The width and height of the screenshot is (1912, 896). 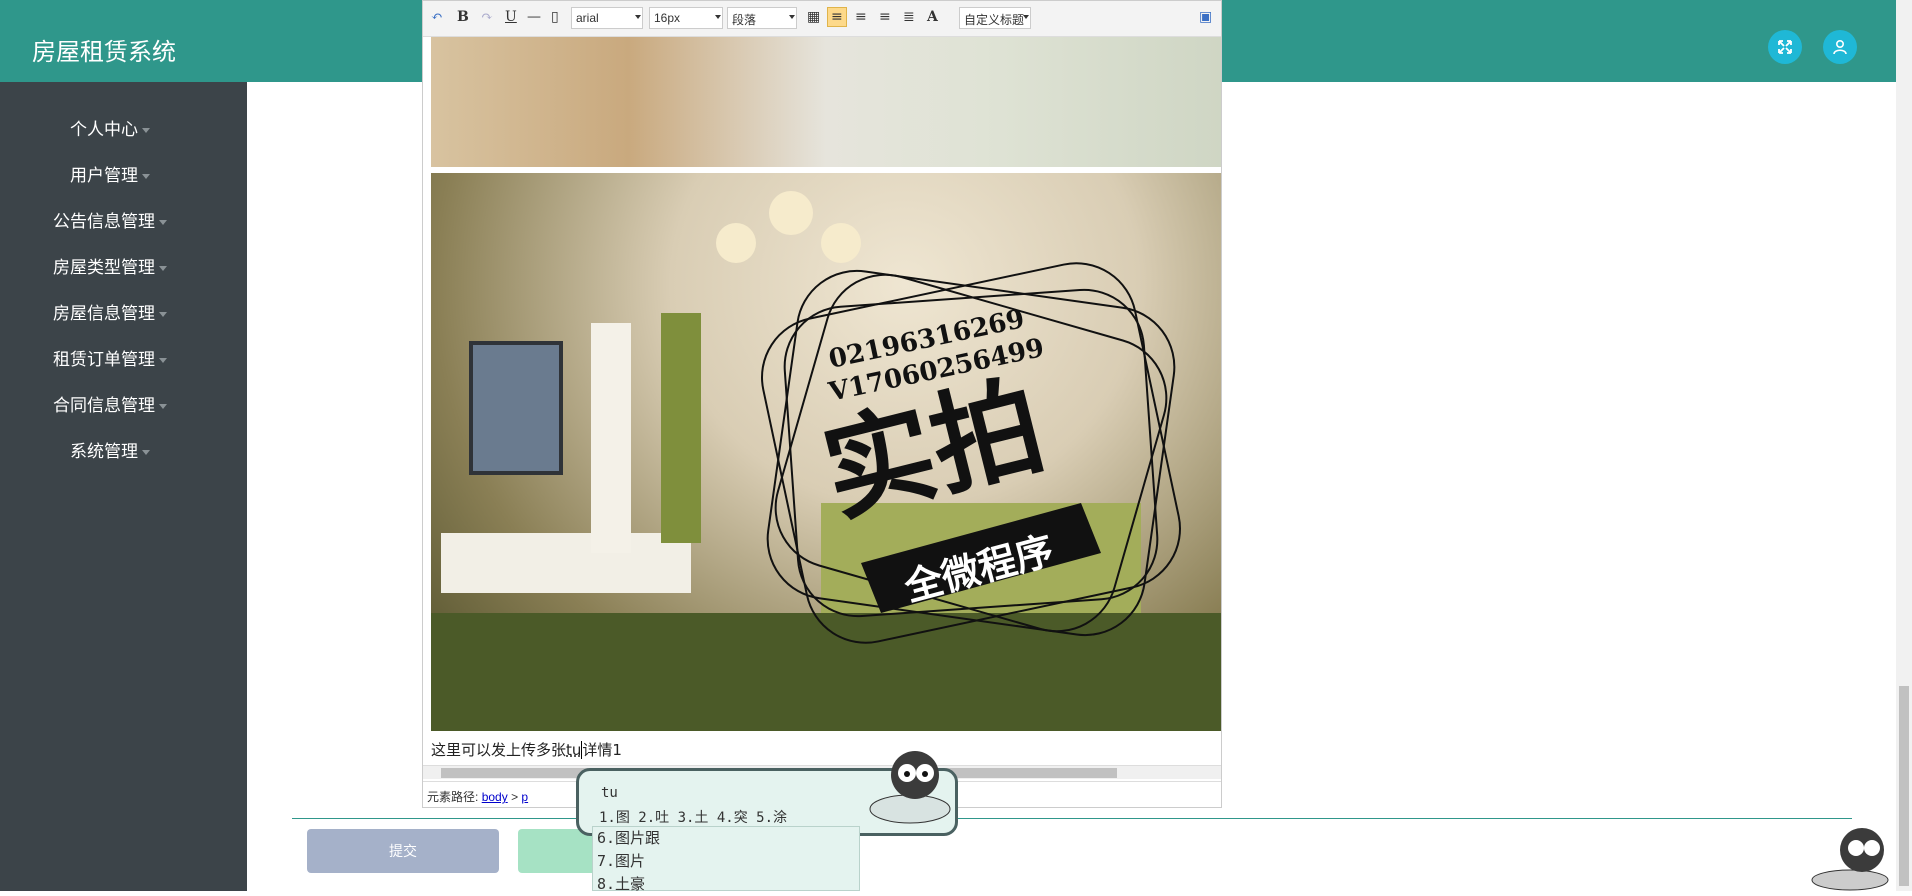 What do you see at coordinates (995, 18) in the screenshot?
I see `custom-title-select: 自定义标题` at bounding box center [995, 18].